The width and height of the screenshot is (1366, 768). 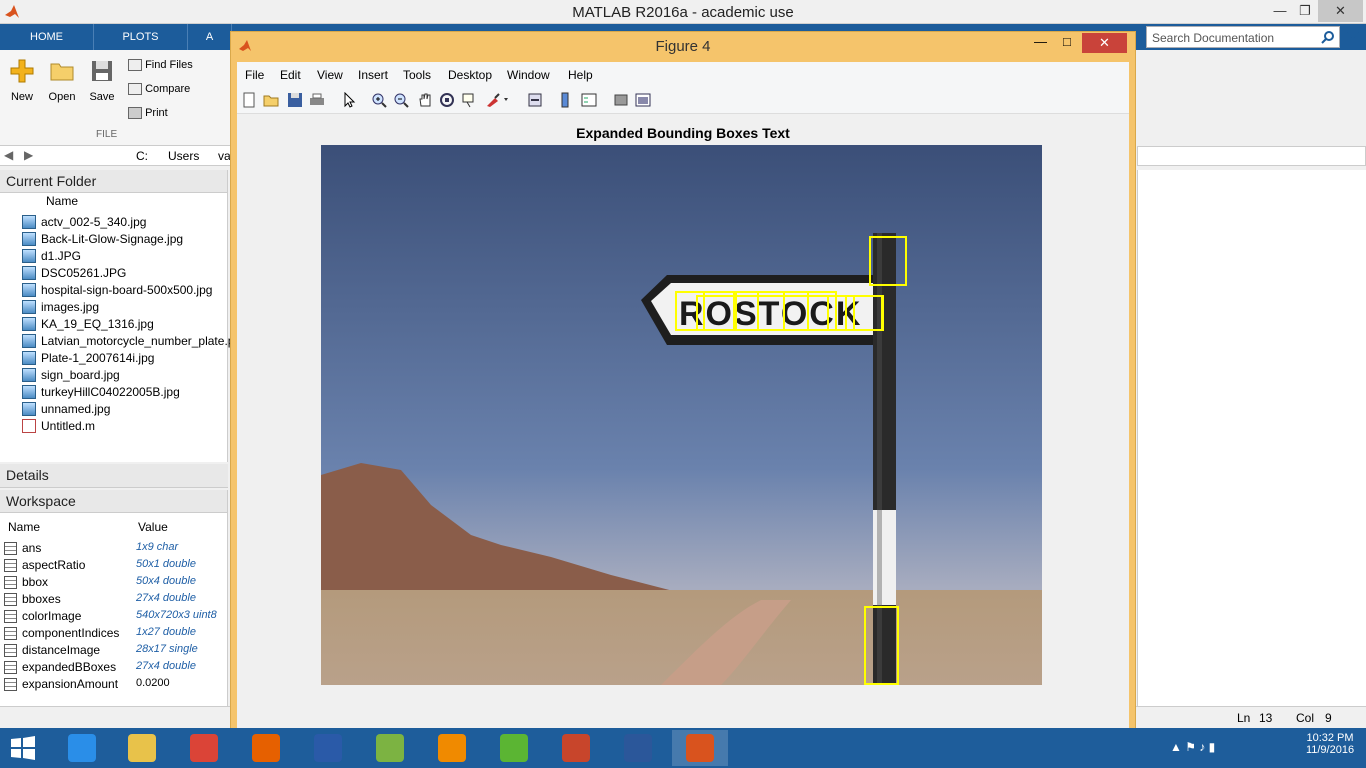 I want to click on menu-help: Help, so click(x=580, y=75).